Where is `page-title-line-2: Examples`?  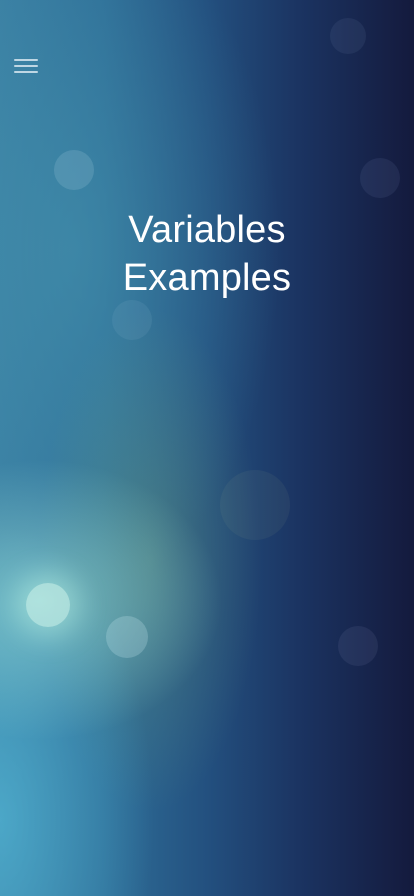
page-title-line-2: Examples is located at coordinates (207, 278).